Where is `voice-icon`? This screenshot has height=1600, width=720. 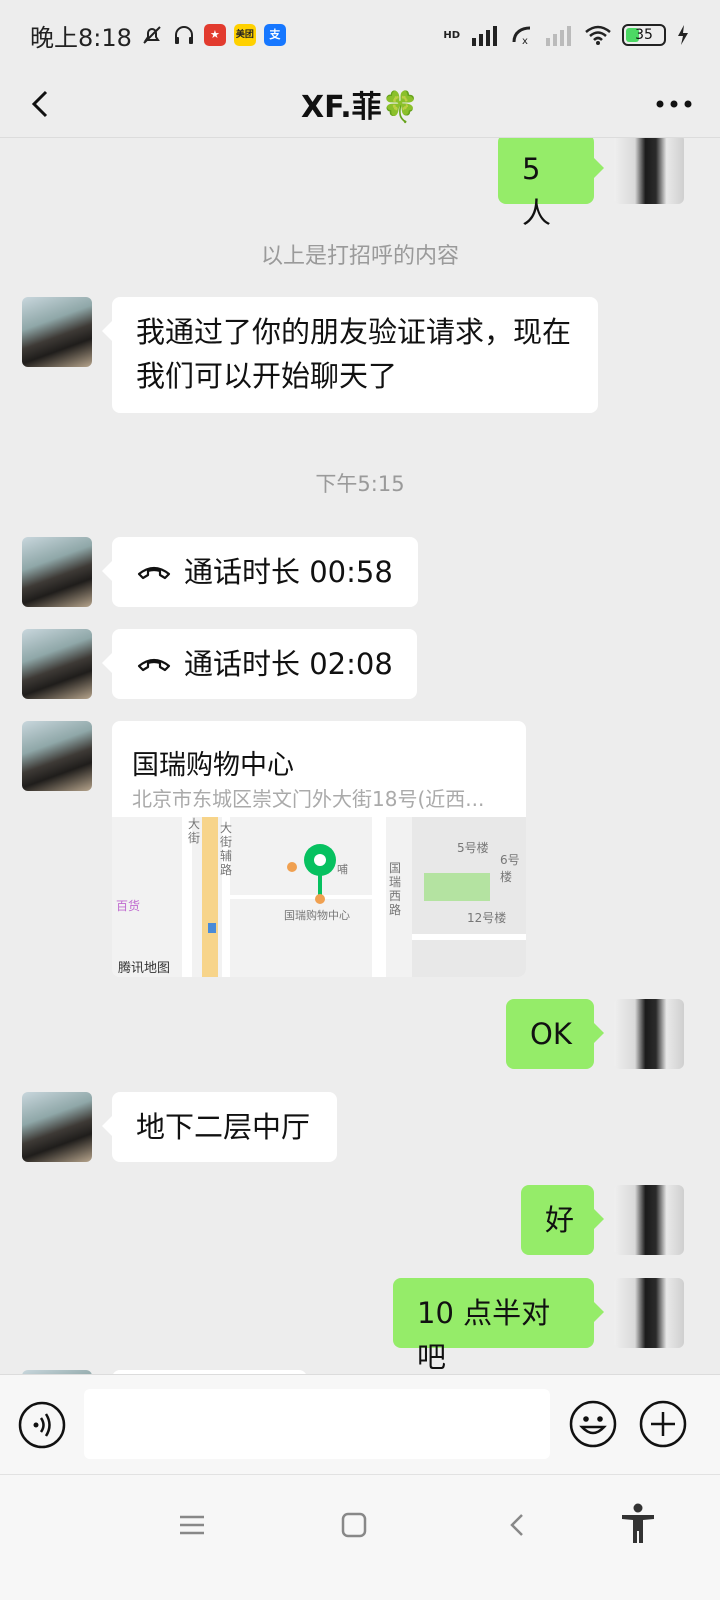
voice-icon is located at coordinates (42, 1425).